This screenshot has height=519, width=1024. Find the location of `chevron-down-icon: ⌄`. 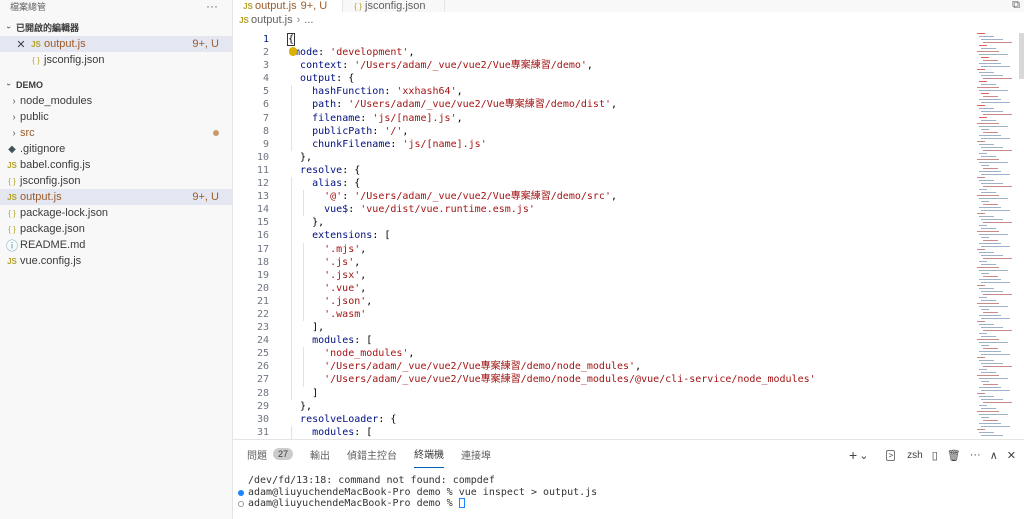

chevron-down-icon: ⌄ is located at coordinates (863, 455).